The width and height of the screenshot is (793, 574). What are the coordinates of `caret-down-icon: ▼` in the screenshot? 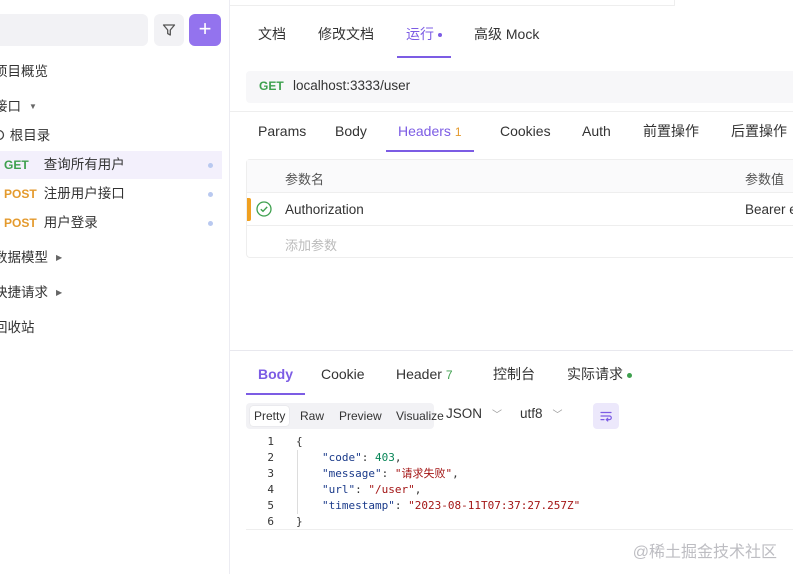 It's located at (33, 107).